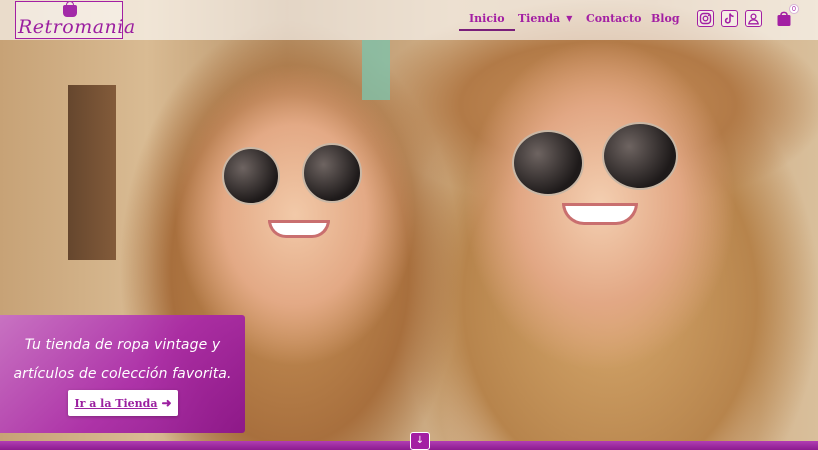 This screenshot has height=450, width=818. I want to click on nav-item-inicio: Inicio, so click(486, 21).